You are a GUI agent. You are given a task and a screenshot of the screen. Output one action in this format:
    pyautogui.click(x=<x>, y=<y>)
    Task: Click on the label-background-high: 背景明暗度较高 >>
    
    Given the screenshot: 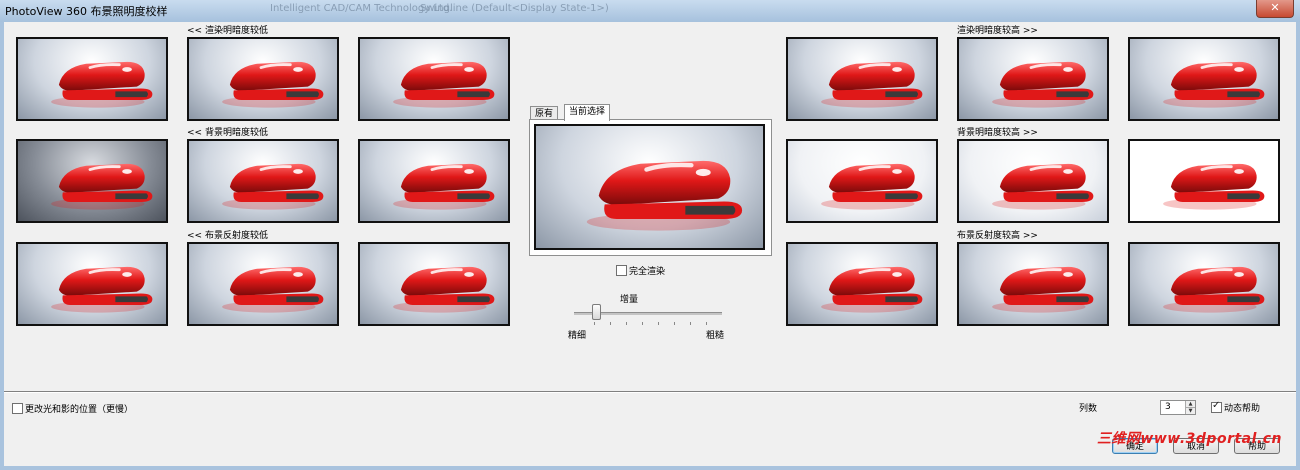 What is the action you would take?
    pyautogui.click(x=997, y=133)
    